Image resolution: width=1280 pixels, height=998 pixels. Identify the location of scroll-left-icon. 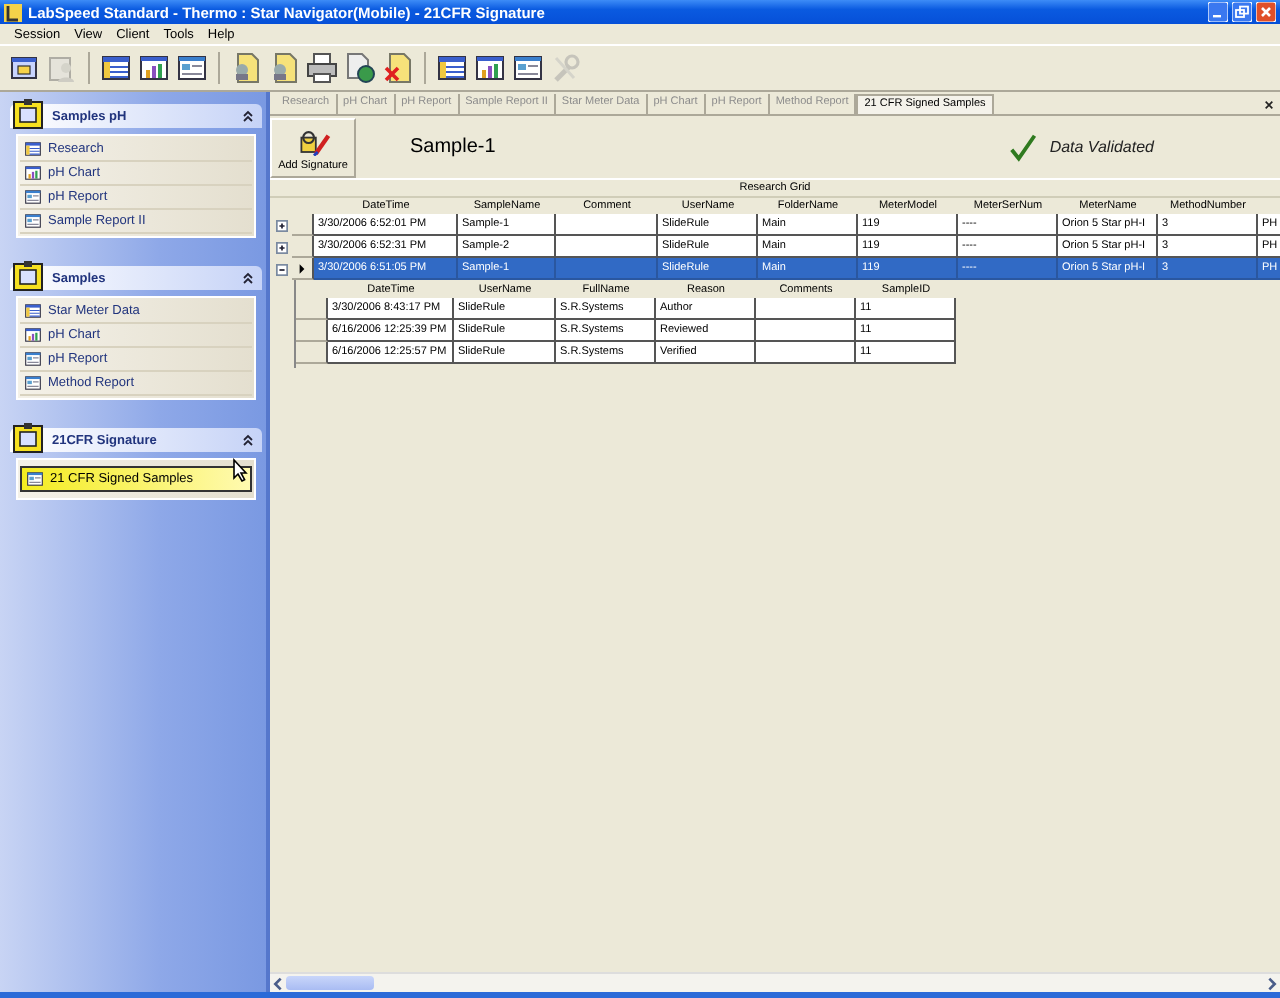
(278, 983).